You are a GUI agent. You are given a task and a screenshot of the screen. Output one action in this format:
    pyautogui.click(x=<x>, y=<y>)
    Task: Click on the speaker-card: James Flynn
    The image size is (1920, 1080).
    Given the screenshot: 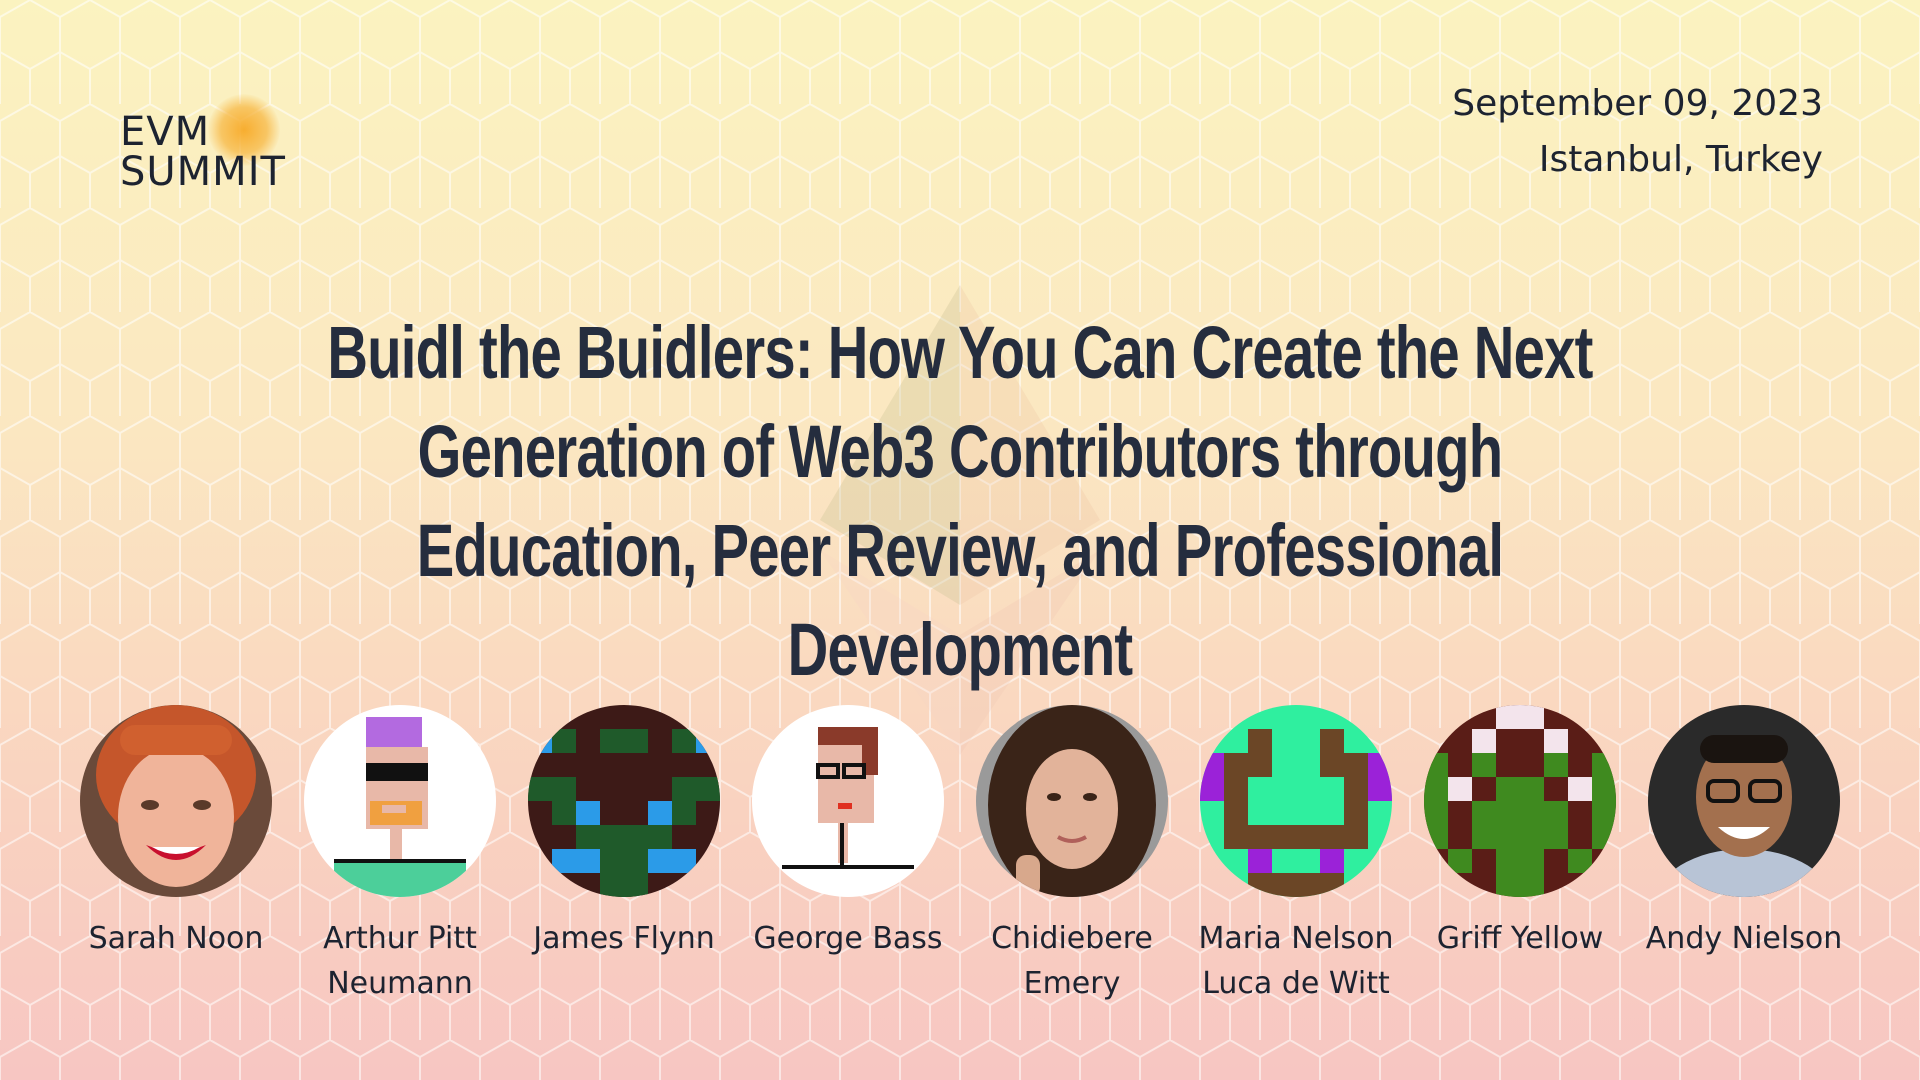 What is the action you would take?
    pyautogui.click(x=624, y=833)
    